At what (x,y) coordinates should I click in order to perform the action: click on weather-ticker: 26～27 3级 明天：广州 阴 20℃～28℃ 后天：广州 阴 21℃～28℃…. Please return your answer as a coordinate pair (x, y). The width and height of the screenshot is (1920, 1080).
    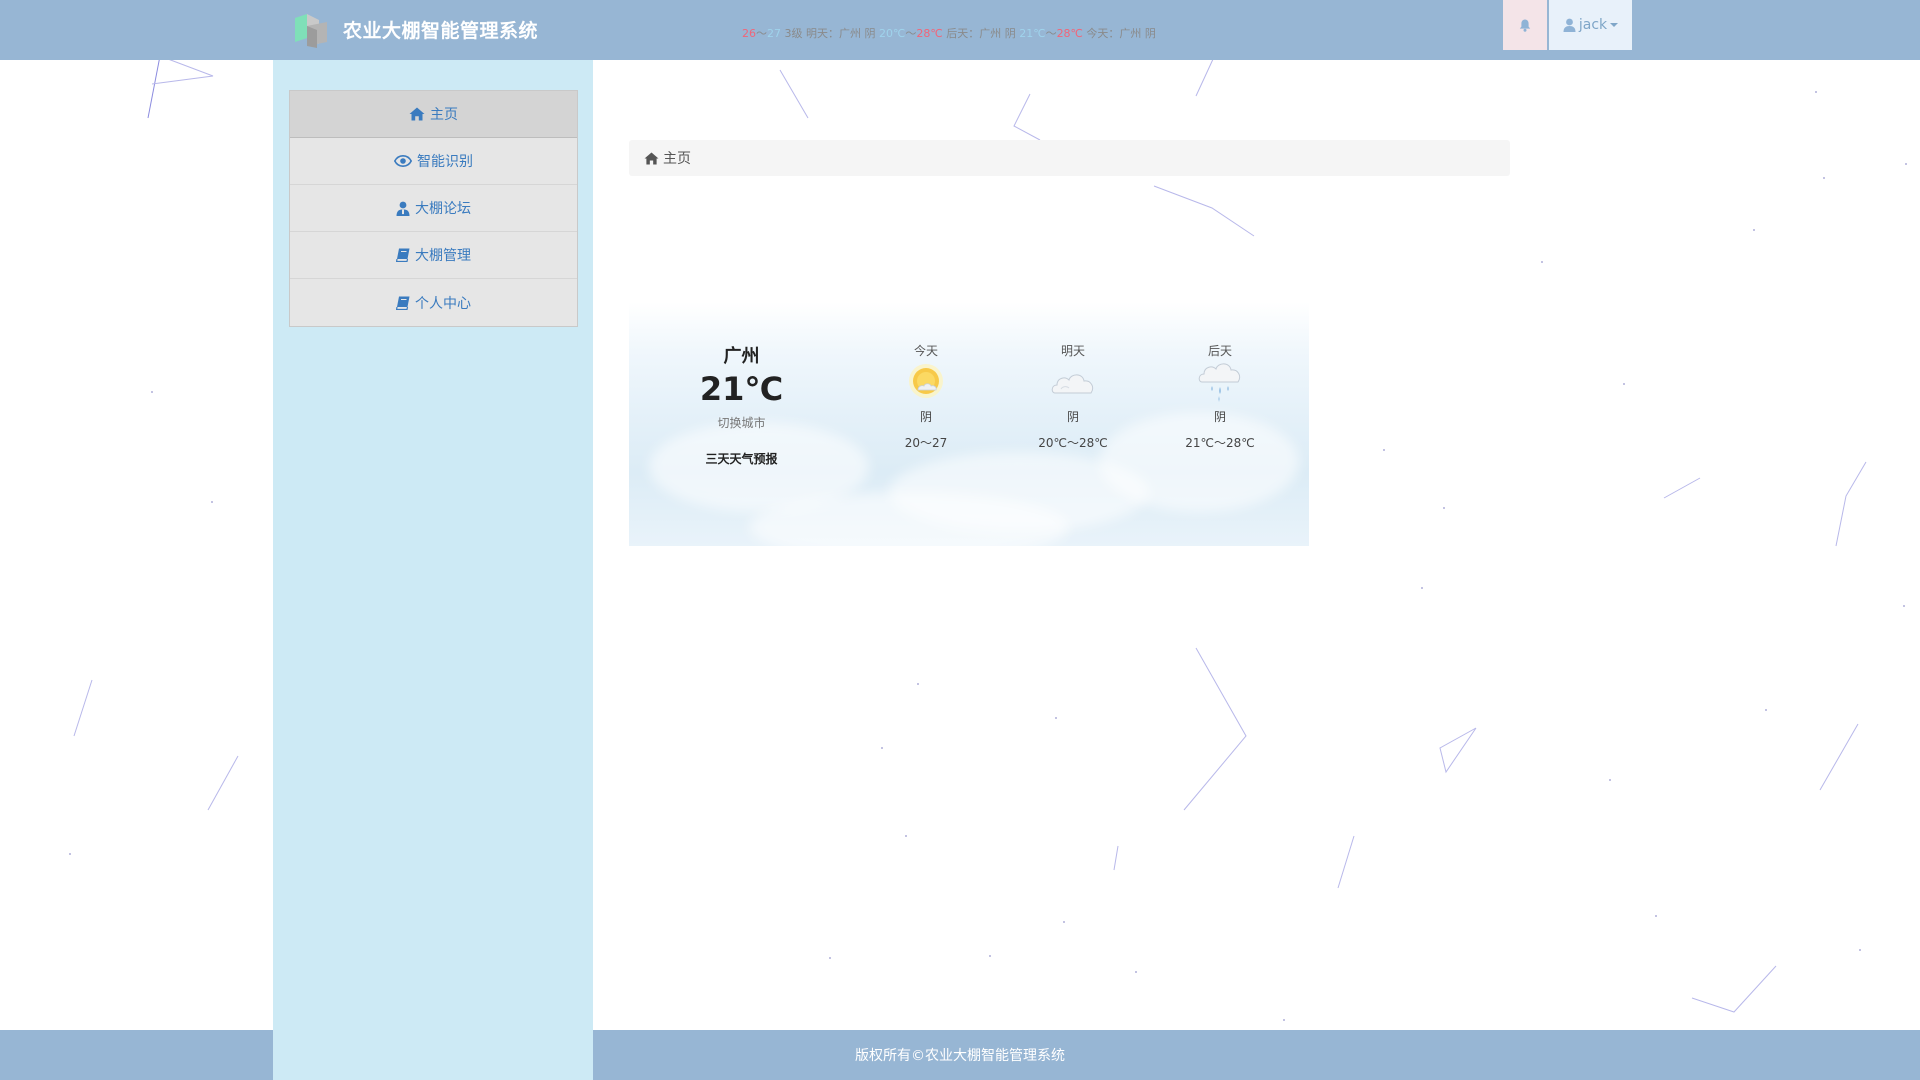
    Looking at the image, I should click on (949, 33).